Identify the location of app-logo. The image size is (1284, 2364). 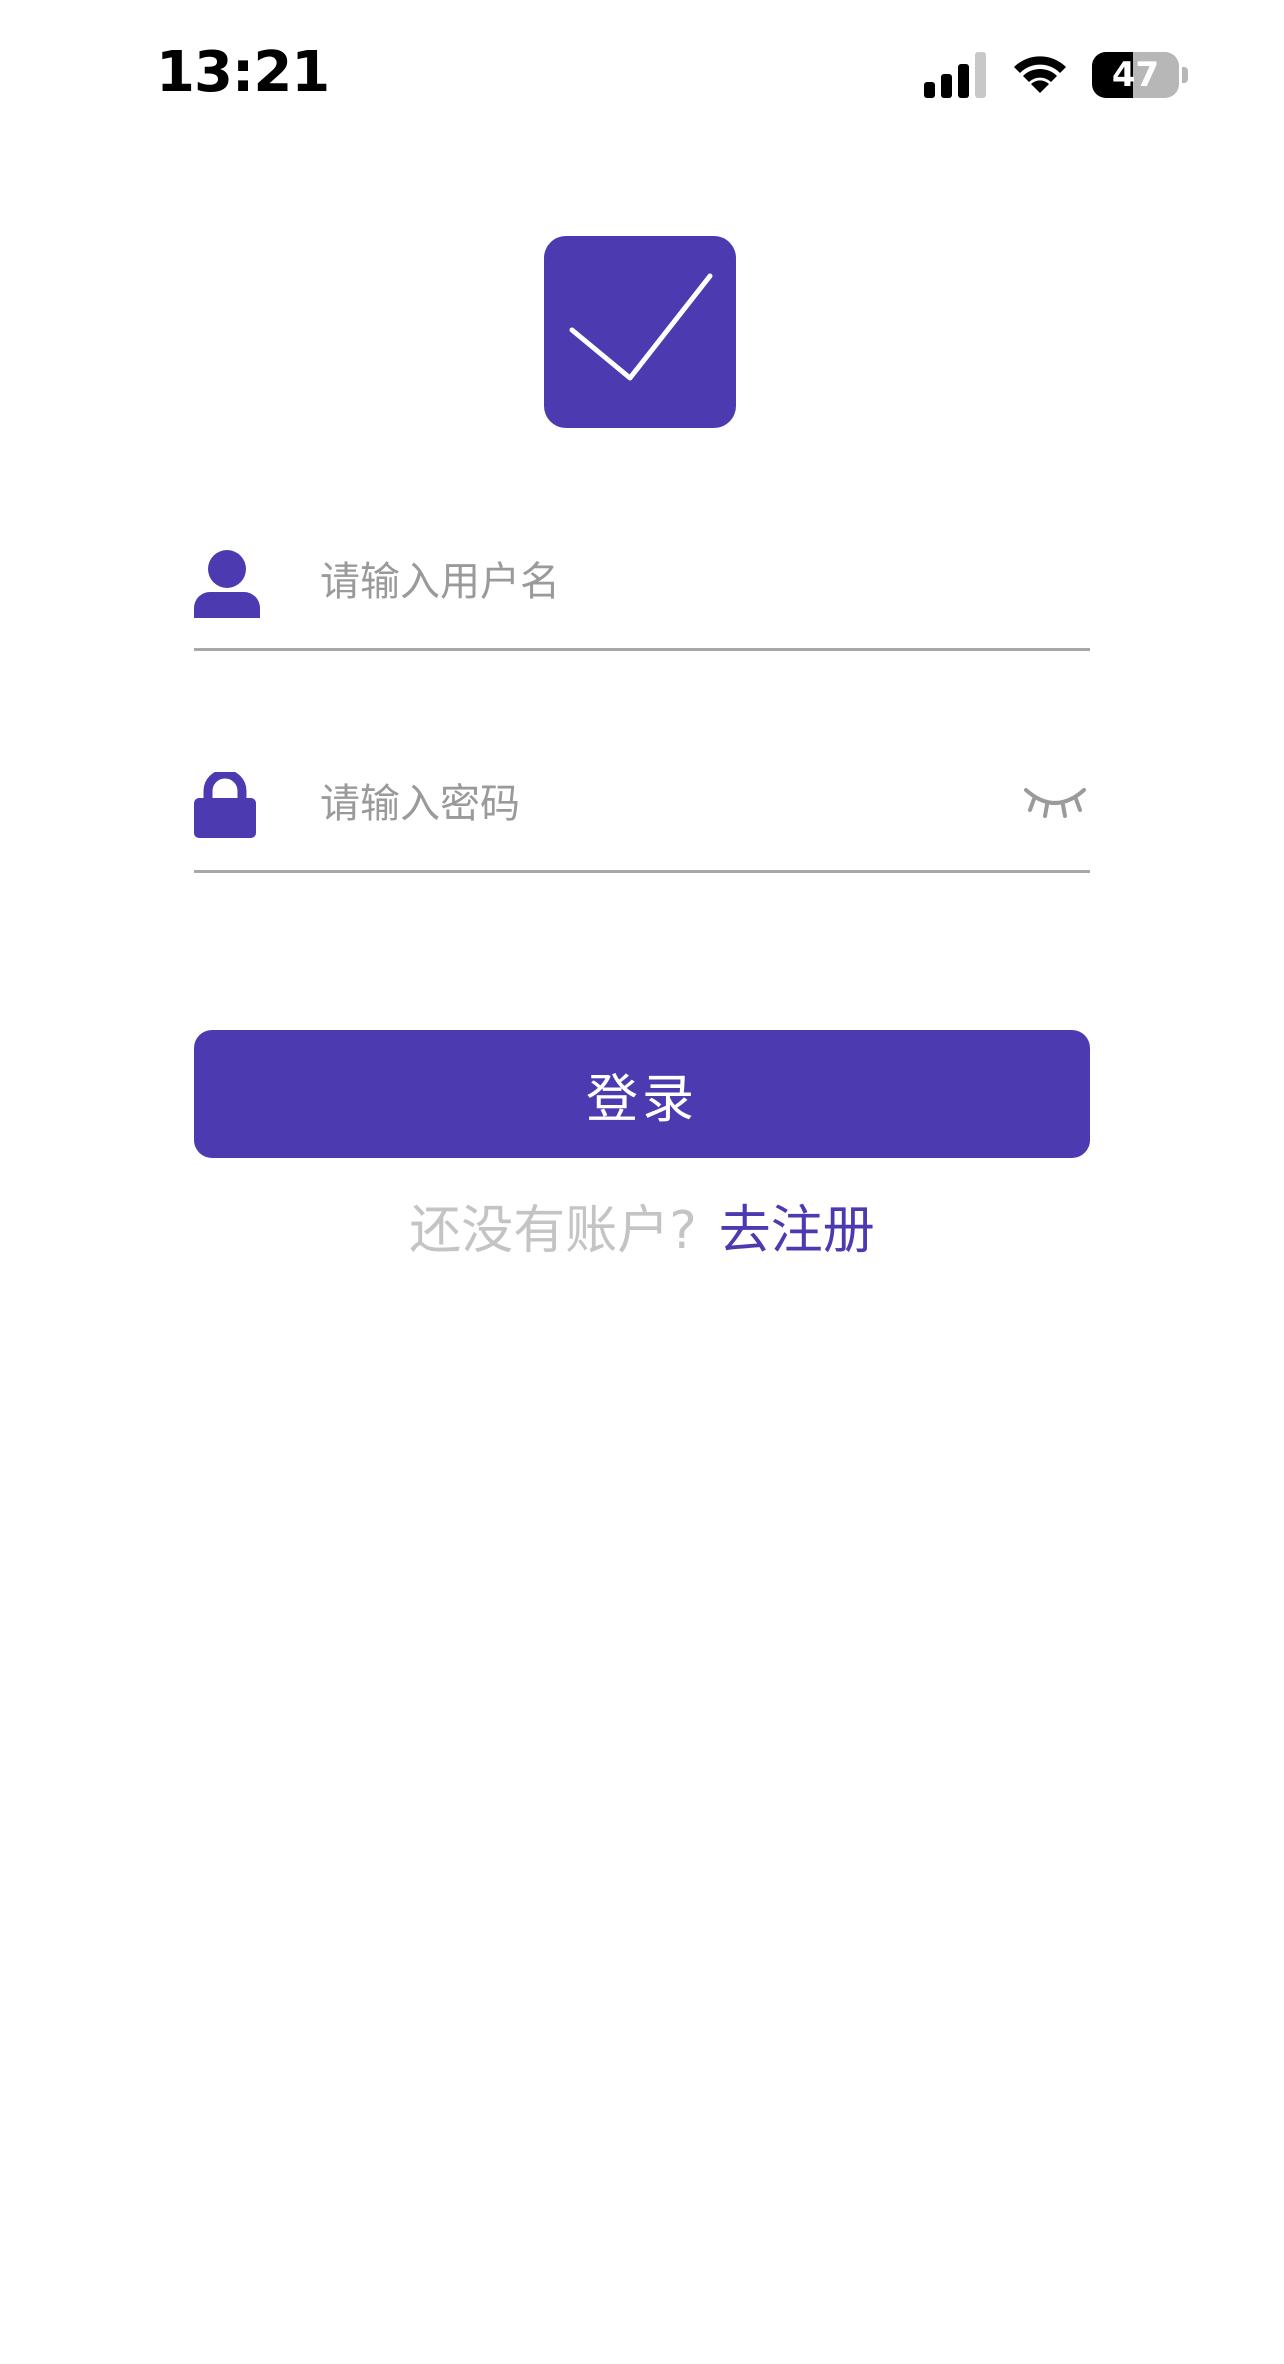
(640, 332).